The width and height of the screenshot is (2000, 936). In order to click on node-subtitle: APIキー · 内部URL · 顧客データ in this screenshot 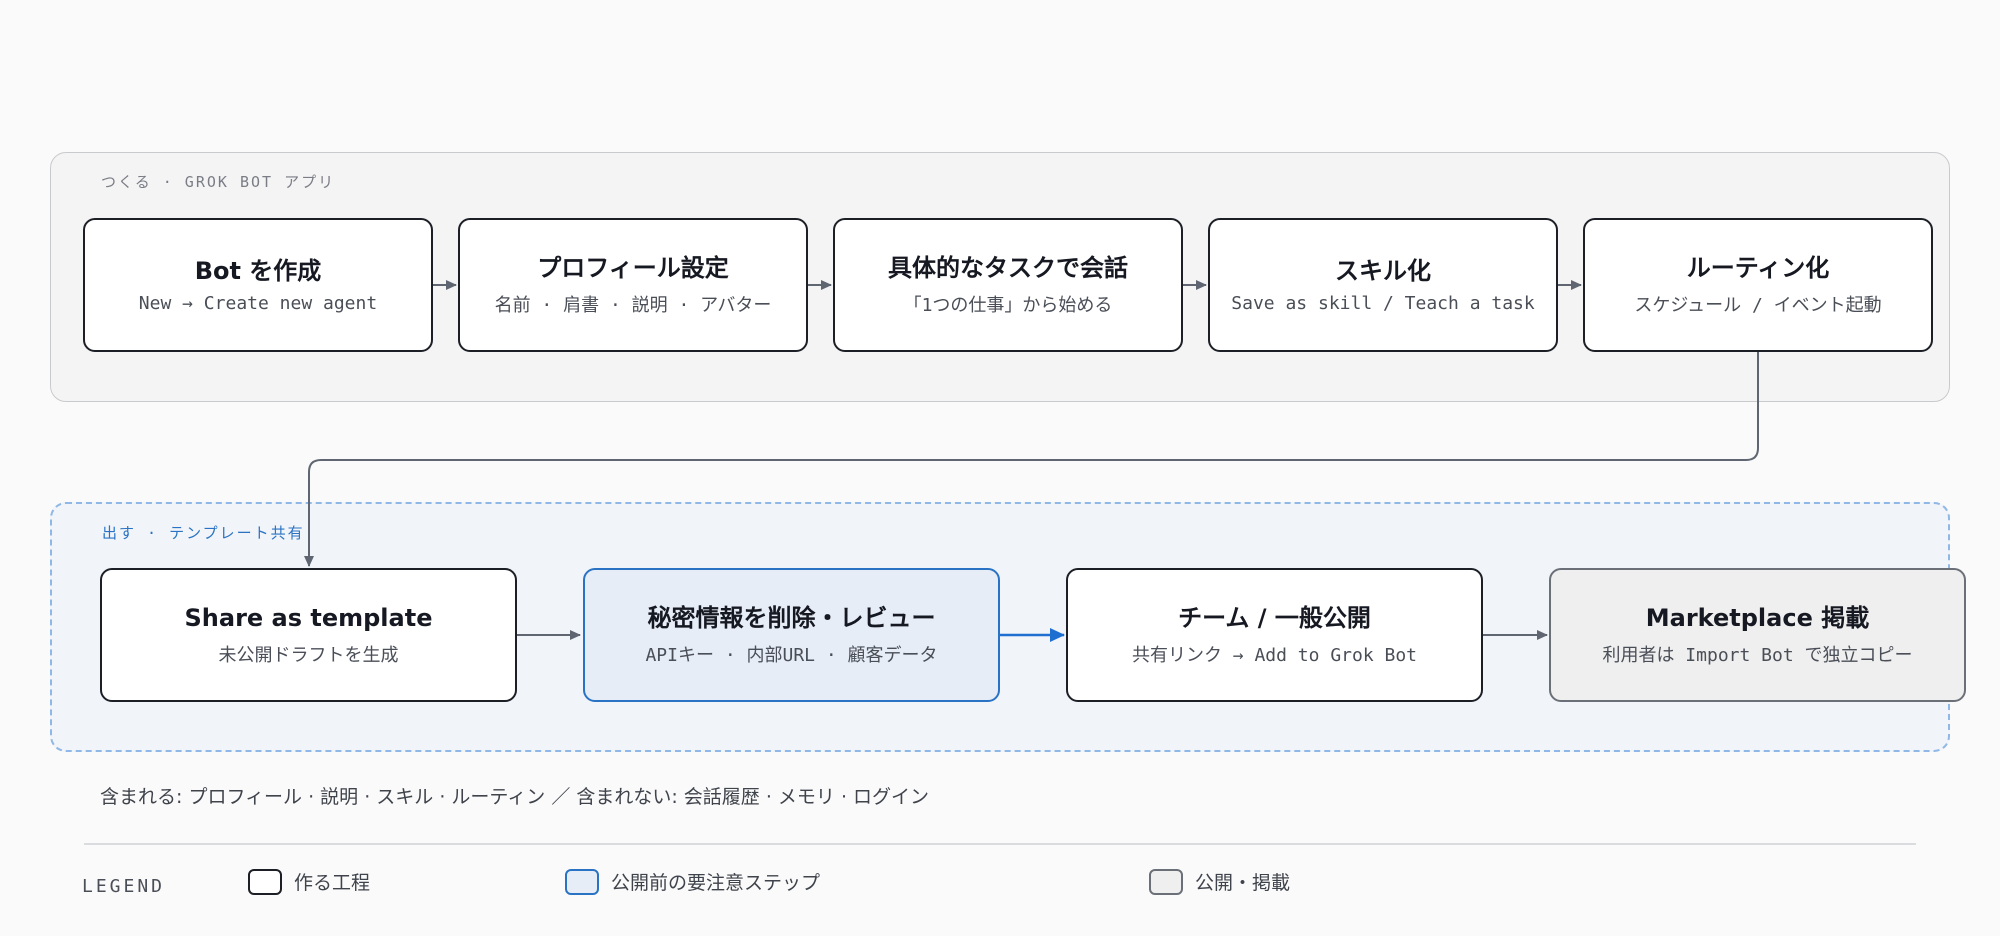, I will do `click(791, 655)`.